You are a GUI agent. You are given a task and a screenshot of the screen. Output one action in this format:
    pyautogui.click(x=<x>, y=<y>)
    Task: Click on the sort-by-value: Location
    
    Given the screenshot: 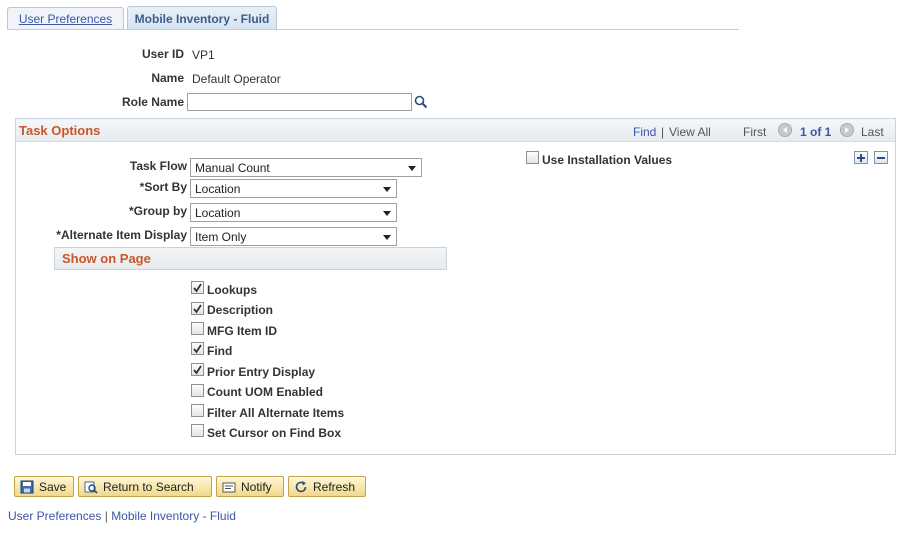 What is the action you would take?
    pyautogui.click(x=218, y=188)
    